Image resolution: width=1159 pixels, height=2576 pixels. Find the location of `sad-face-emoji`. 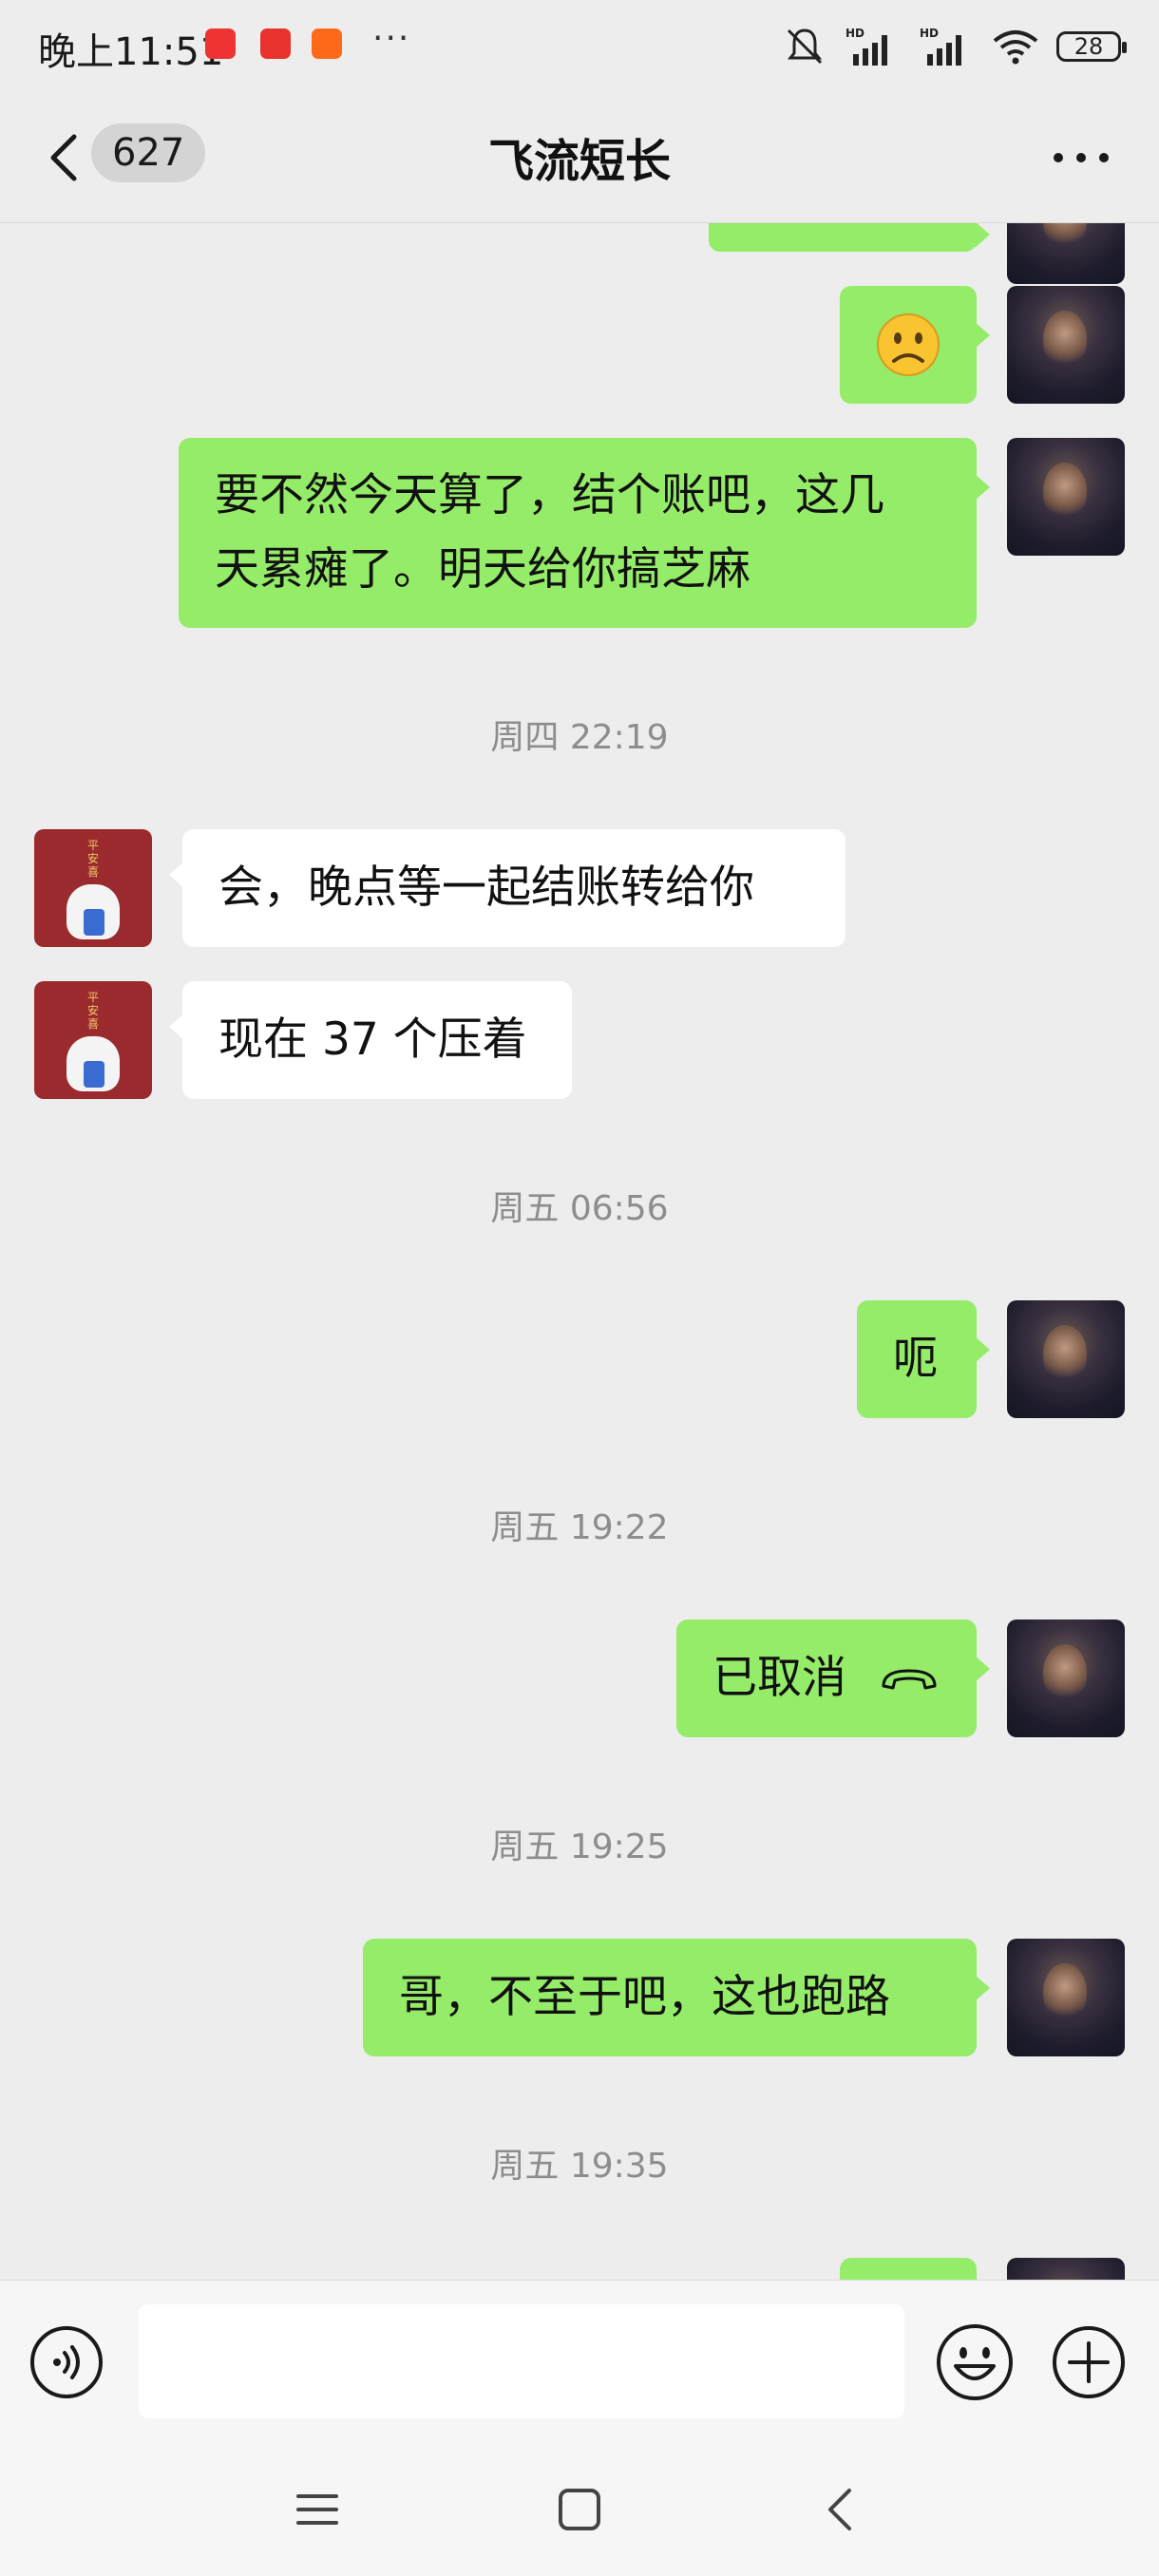

sad-face-emoji is located at coordinates (908, 344).